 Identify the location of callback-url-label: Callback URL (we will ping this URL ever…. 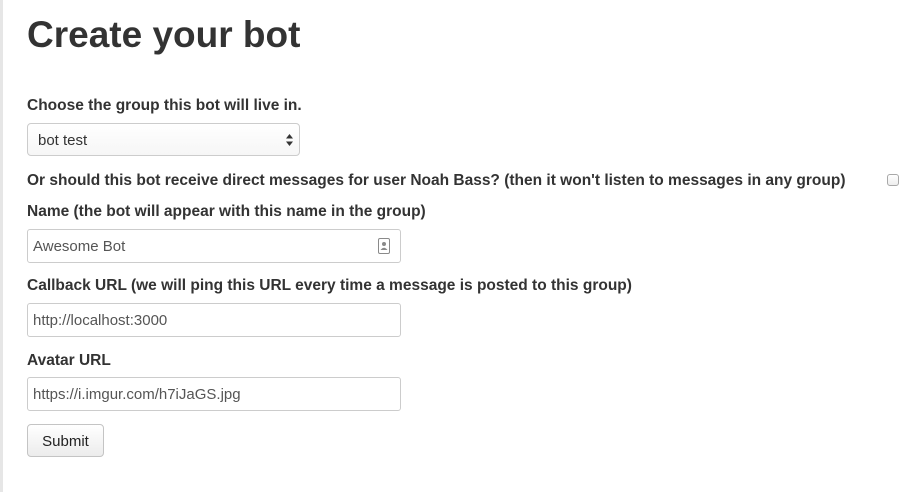
(329, 285).